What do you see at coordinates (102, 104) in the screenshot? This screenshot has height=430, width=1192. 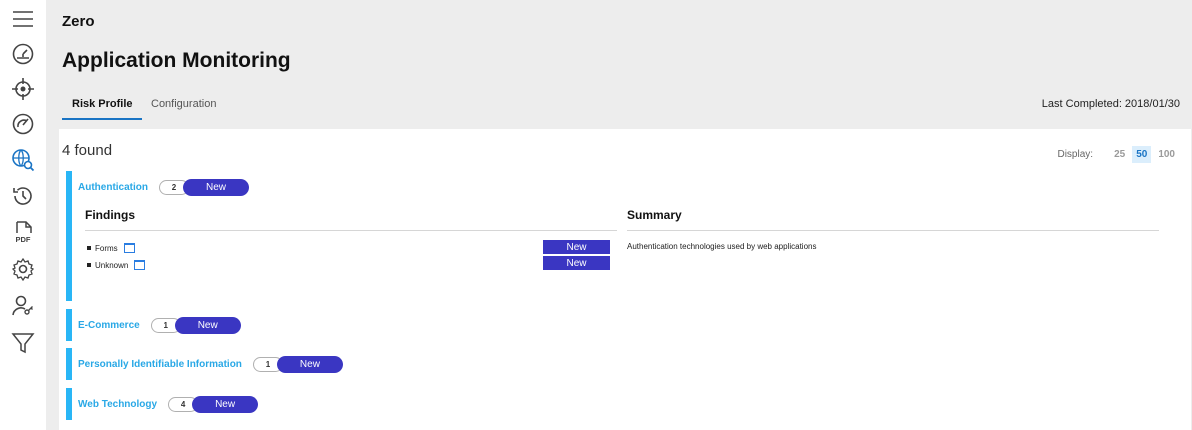 I see `tab-risk-profile: Risk Profile` at bounding box center [102, 104].